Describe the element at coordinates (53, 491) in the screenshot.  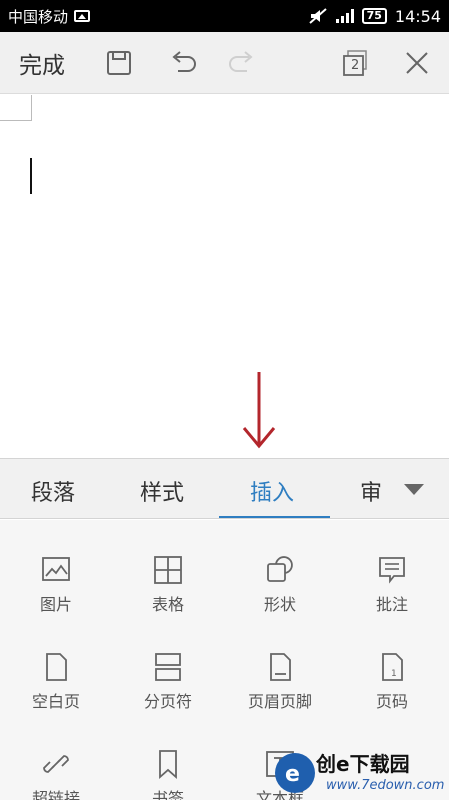
I see `tab-paragraph: 段落` at that location.